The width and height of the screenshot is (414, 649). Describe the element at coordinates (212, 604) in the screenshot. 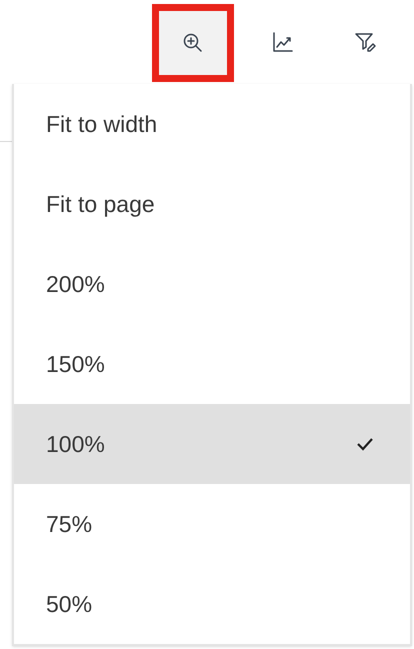

I see `menu-item: 50%` at that location.